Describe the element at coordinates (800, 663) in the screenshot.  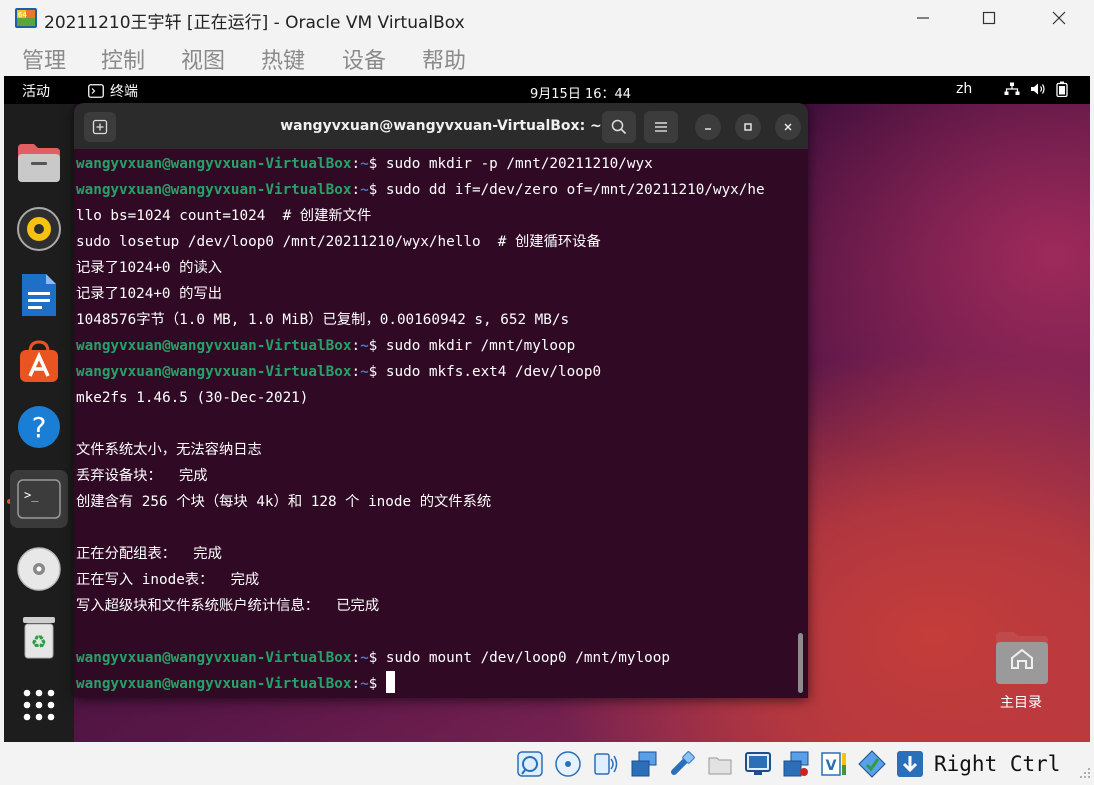
I see `terminal-scrollbar` at that location.